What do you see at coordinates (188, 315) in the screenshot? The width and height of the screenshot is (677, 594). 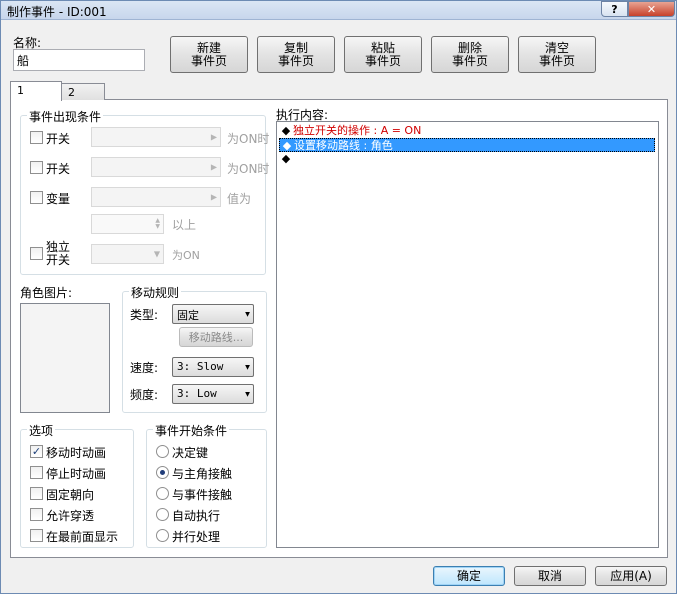 I see `move-type-value: 固定` at bounding box center [188, 315].